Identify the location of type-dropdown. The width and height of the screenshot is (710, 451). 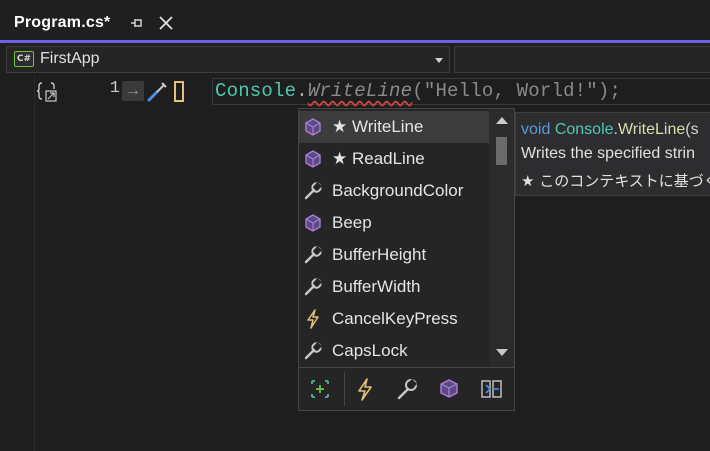
(582, 59).